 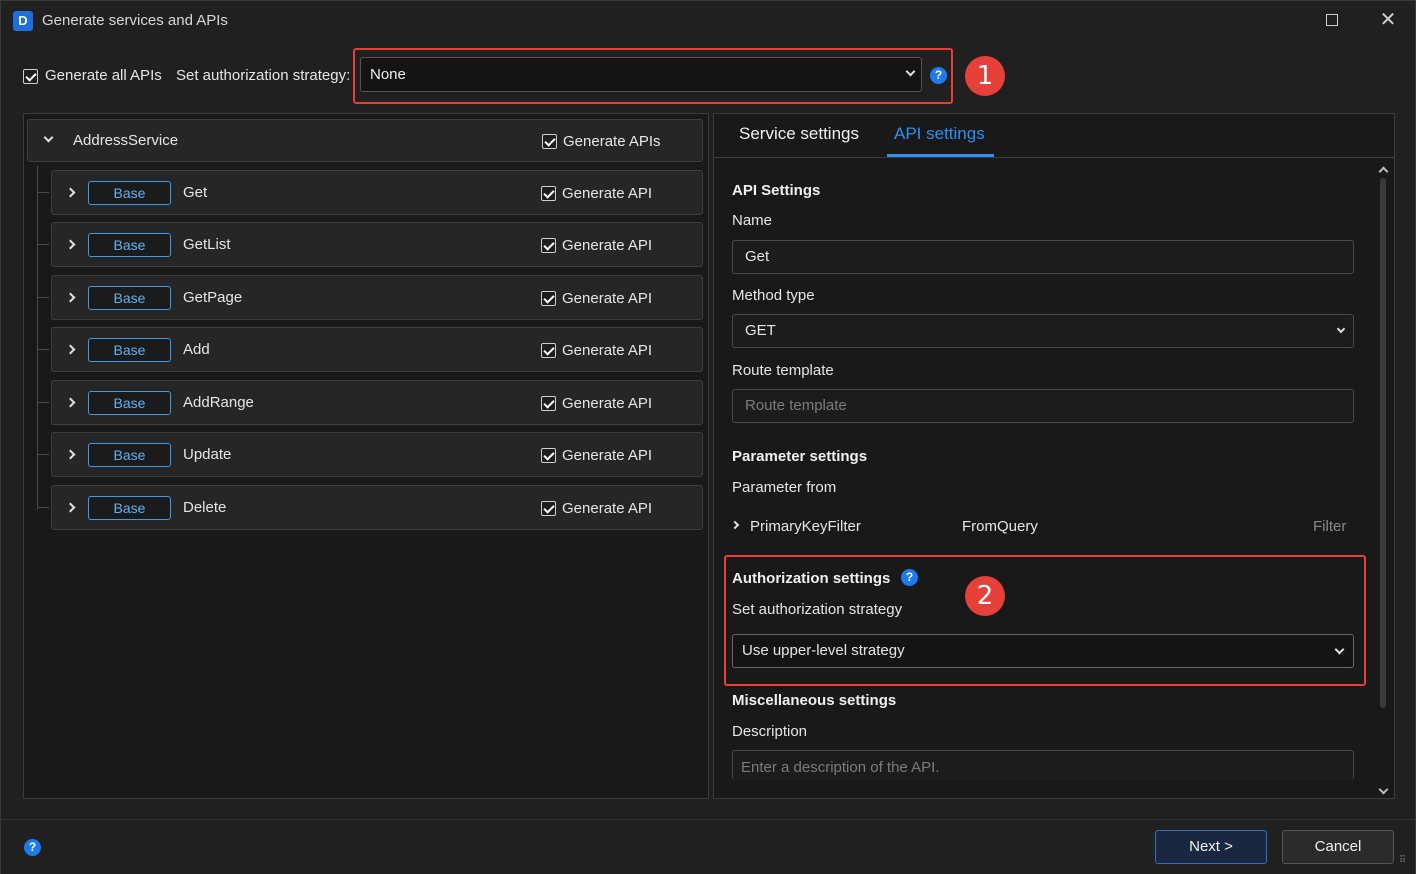 What do you see at coordinates (1402, 861) in the screenshot?
I see `resize-grip-icon: ⠿` at bounding box center [1402, 861].